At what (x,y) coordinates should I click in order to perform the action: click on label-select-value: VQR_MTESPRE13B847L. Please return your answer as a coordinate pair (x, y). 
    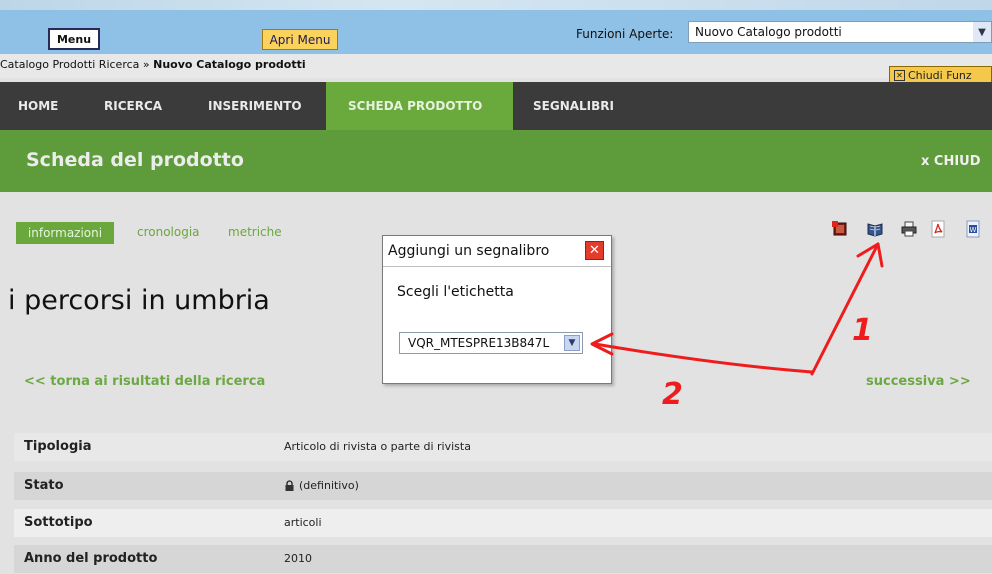
    Looking at the image, I should click on (479, 343).